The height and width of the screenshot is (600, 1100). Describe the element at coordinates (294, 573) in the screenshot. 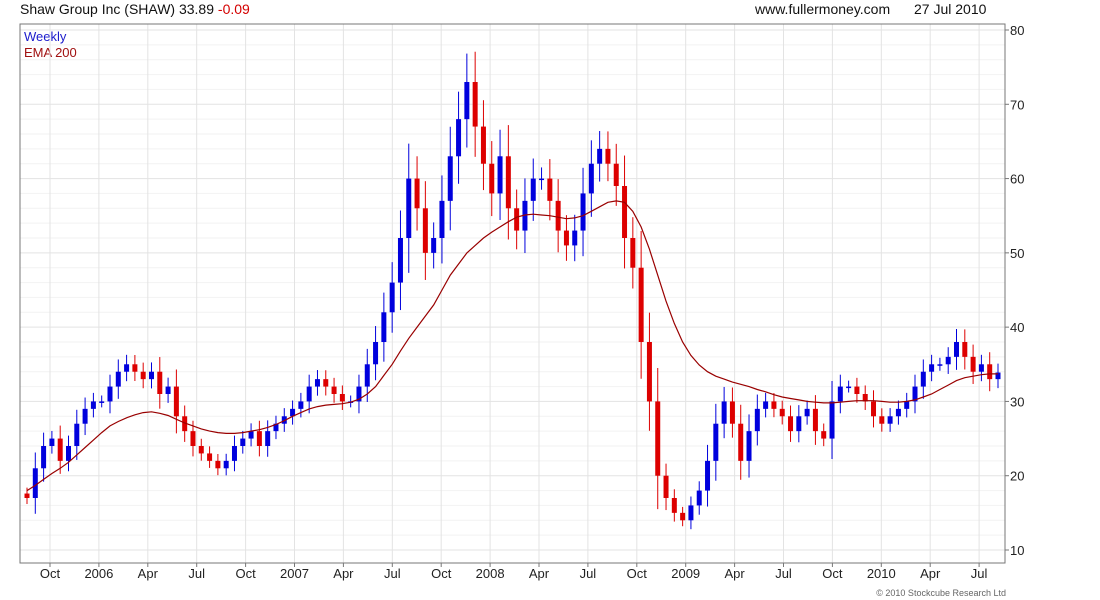

I see `x-tick-label: 2007` at that location.